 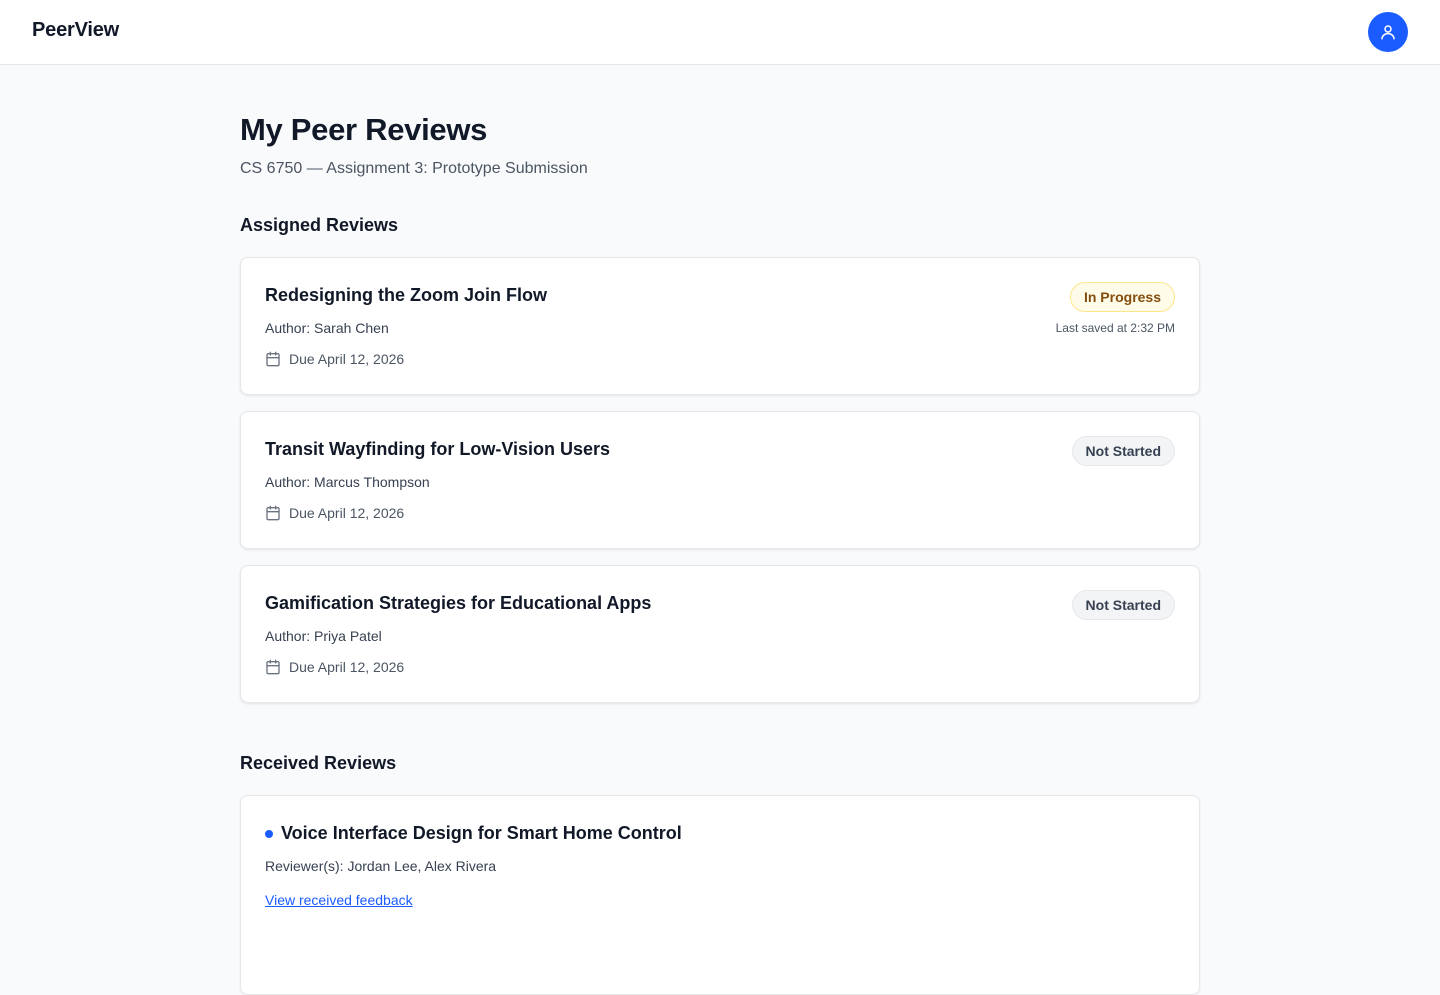 I want to click on user-avatar-button, so click(x=1388, y=32).